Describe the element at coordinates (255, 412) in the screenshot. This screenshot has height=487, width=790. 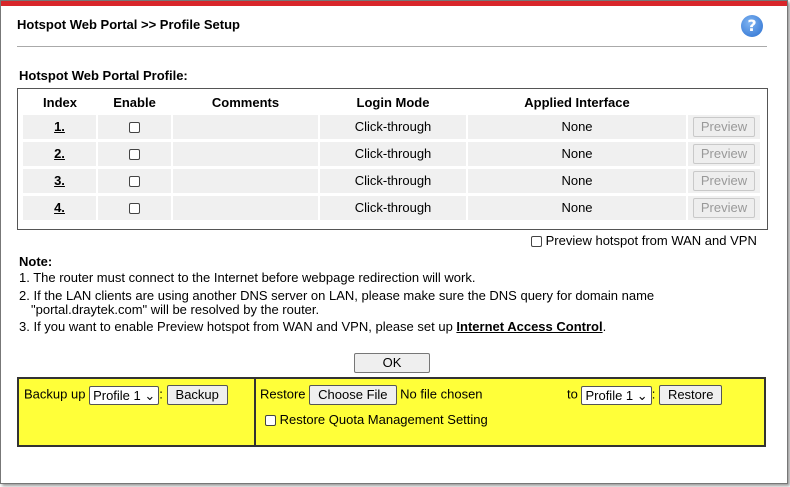
I see `panel-divider` at that location.